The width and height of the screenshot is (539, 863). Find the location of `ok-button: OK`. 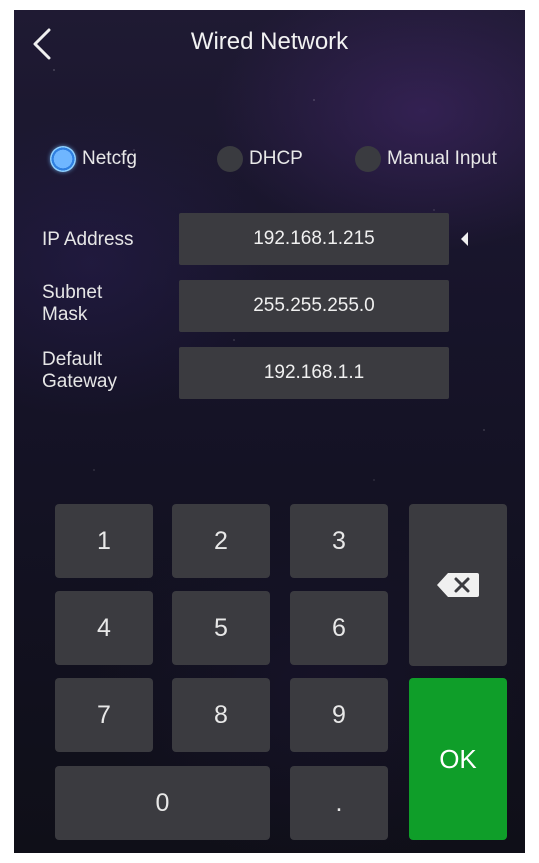

ok-button: OK is located at coordinates (458, 759).